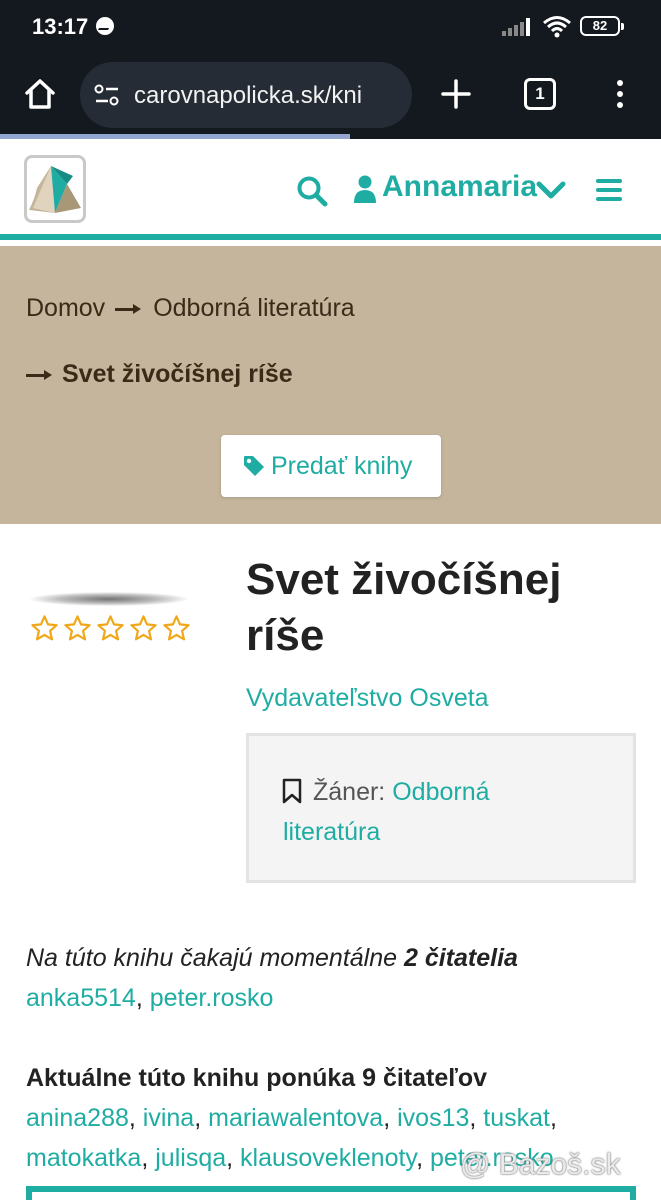  Describe the element at coordinates (365, 189) in the screenshot. I see `user-icon` at that location.